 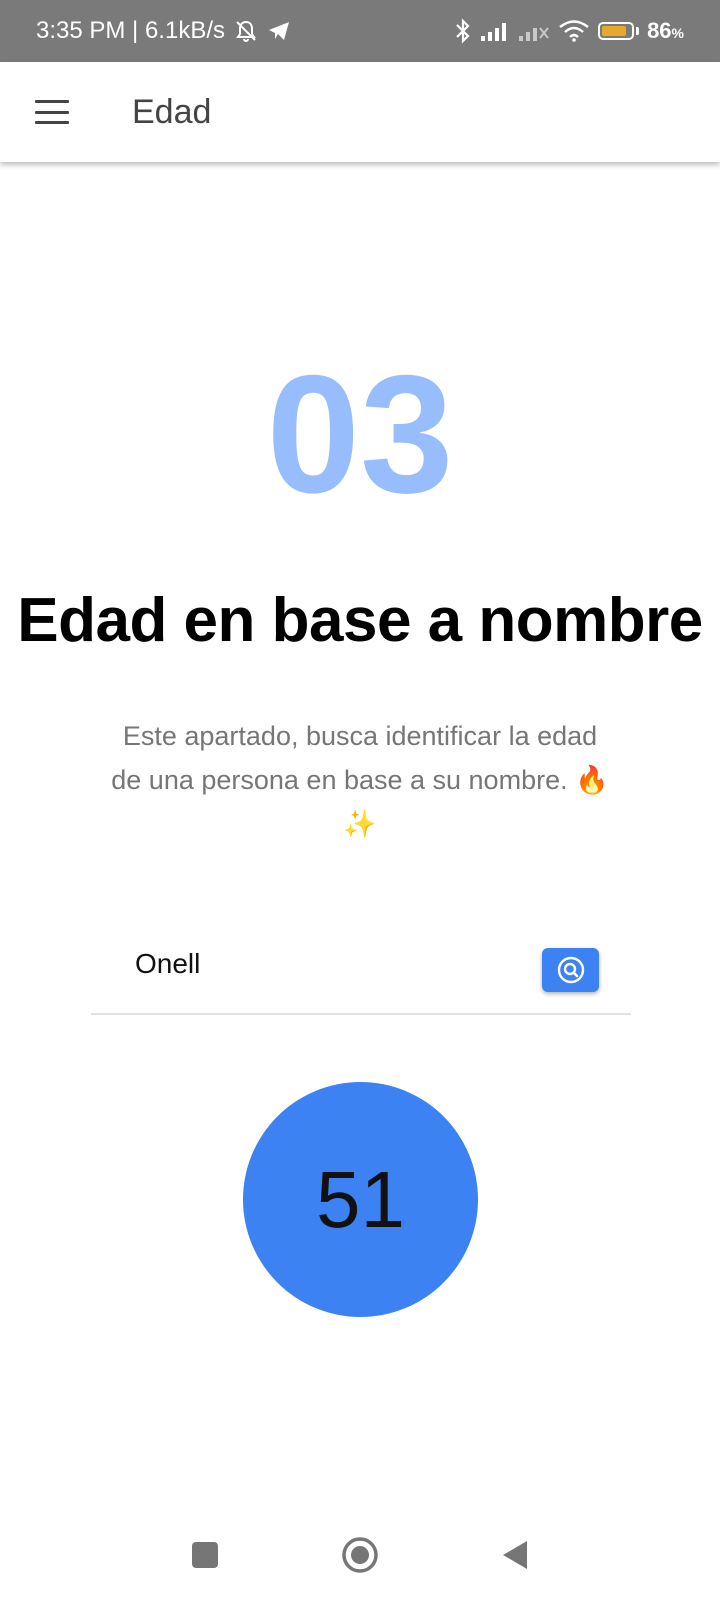 What do you see at coordinates (246, 31) in the screenshot?
I see `mute-bell-icon` at bounding box center [246, 31].